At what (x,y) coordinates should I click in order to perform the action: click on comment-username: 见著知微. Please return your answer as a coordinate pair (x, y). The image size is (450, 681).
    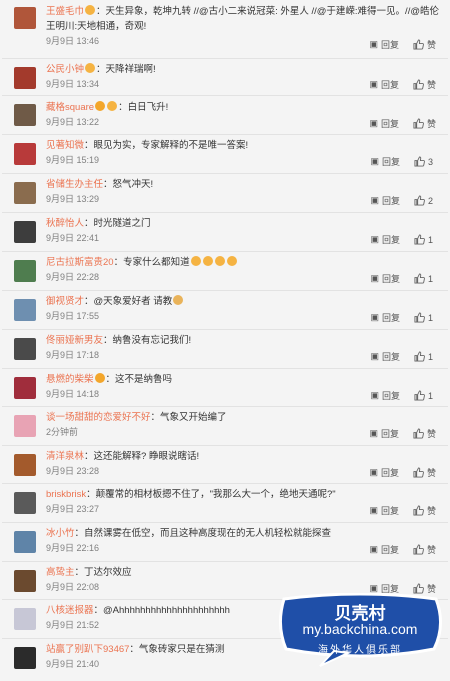
    Looking at the image, I should click on (65, 145).